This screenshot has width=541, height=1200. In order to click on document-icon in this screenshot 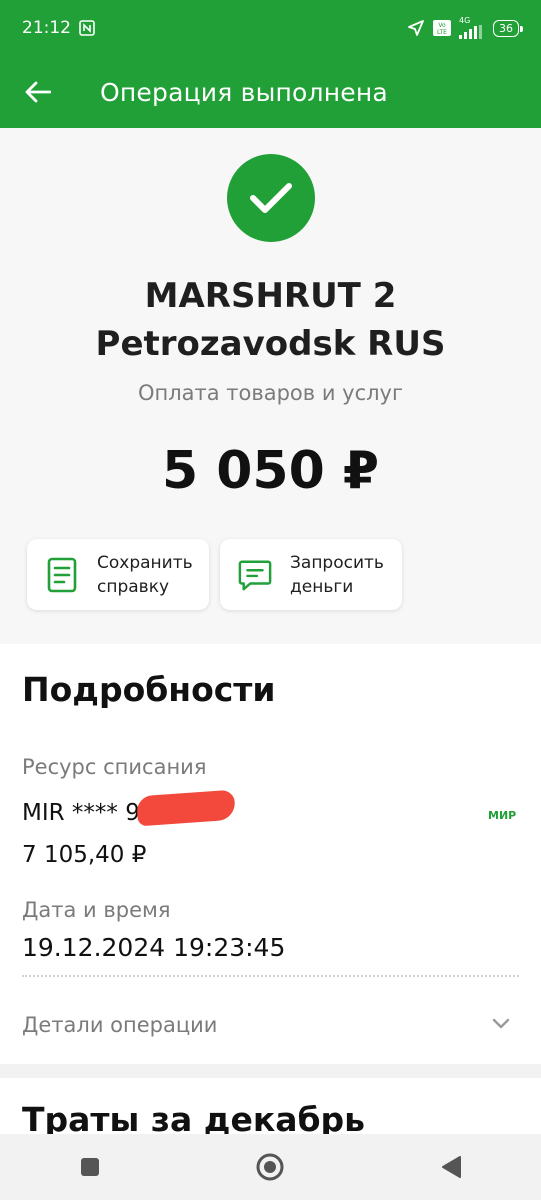, I will do `click(62, 575)`.